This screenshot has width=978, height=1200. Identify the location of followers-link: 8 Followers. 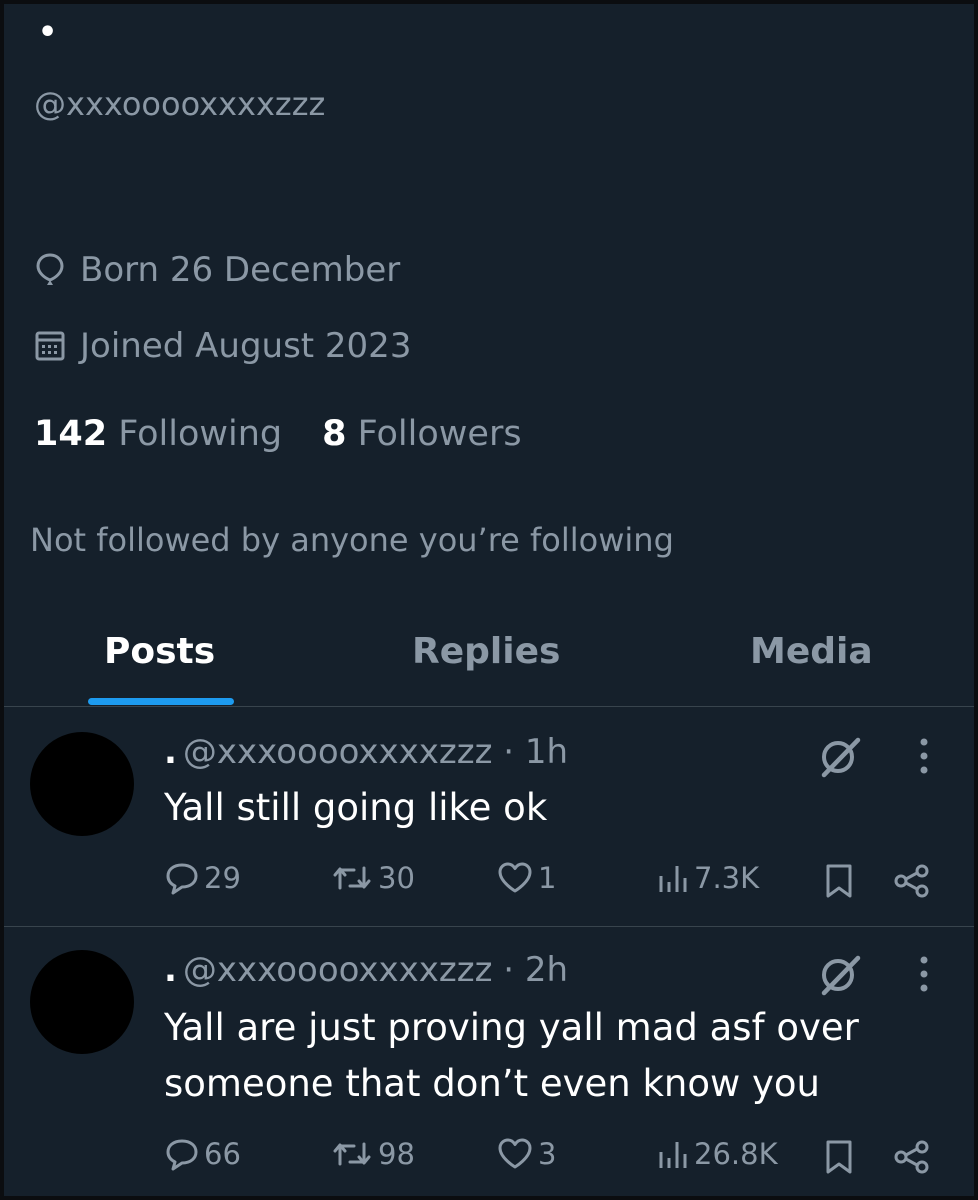
(421, 434).